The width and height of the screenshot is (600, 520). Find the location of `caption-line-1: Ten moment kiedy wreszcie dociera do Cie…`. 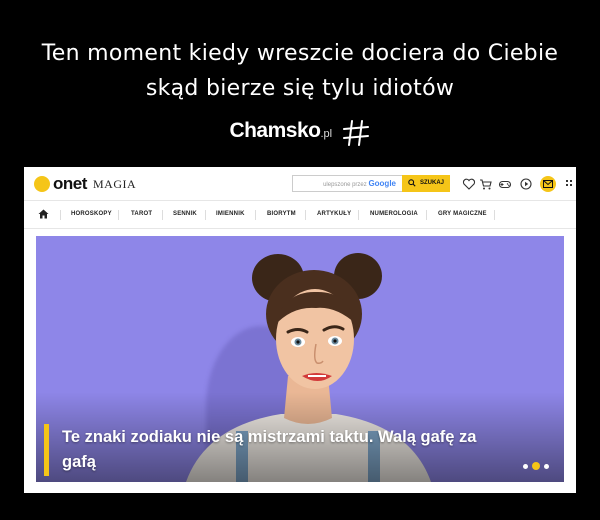

caption-line-1: Ten moment kiedy wreszcie dociera do Cie… is located at coordinates (300, 53).